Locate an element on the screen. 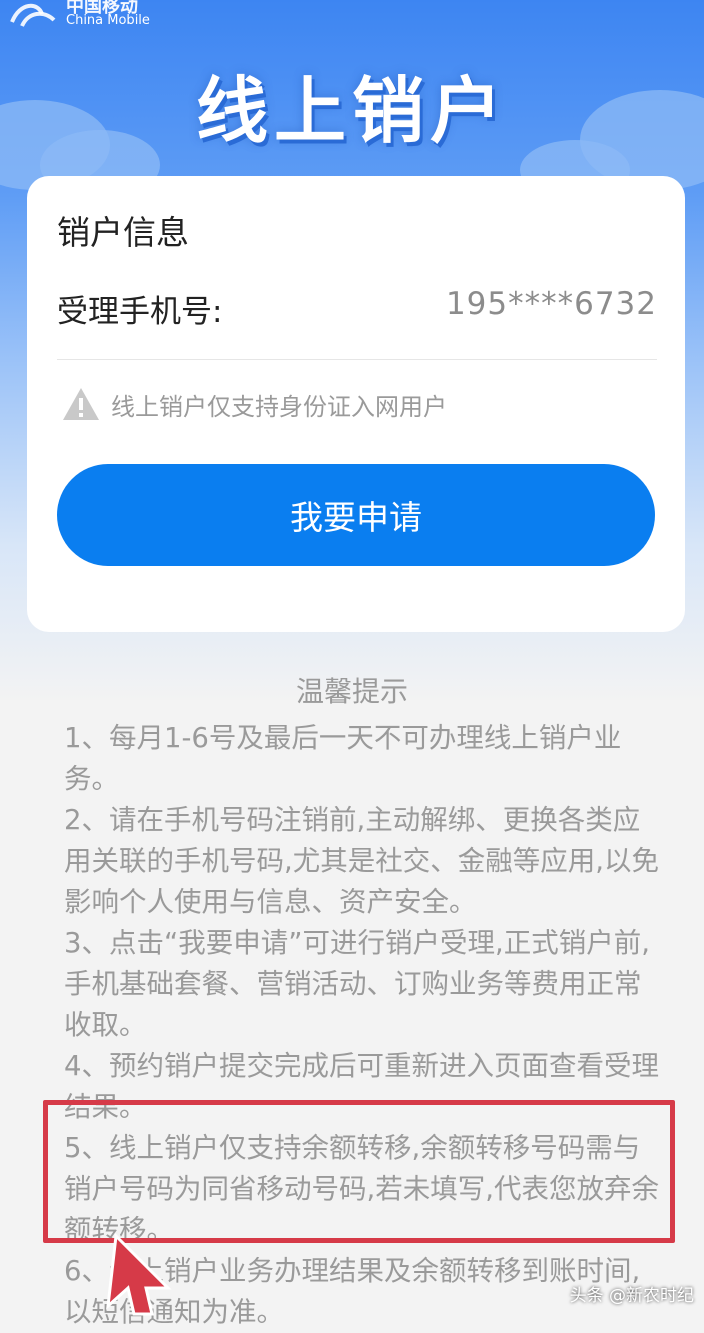 Image resolution: width=704 pixels, height=1333 pixels. warning-text: 线上销户仅支持身份证入网用户 is located at coordinates (279, 406).